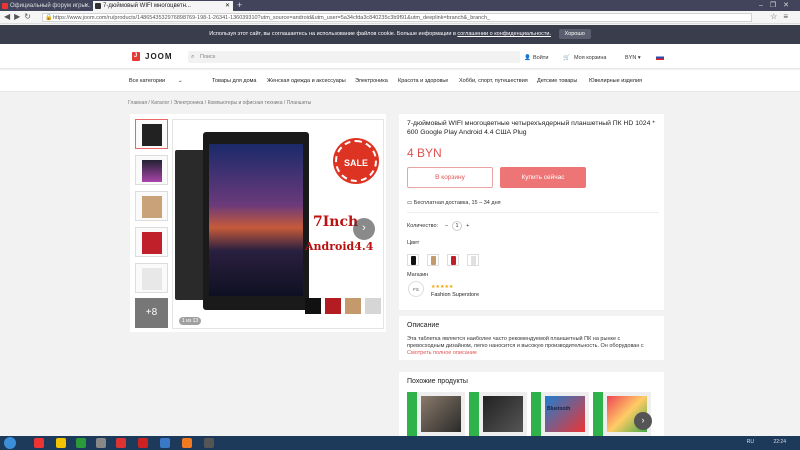  I want to click on color-option-black, so click(413, 260).